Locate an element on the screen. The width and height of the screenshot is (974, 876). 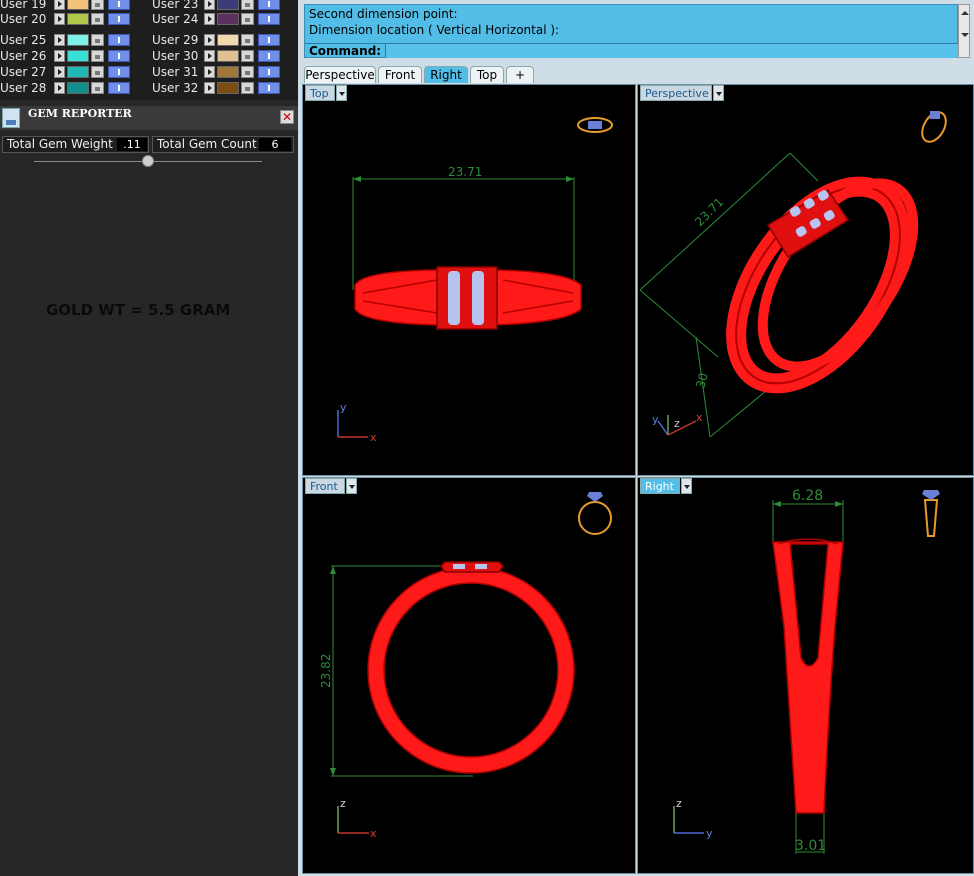
layer-name: User 29 is located at coordinates (175, 40).